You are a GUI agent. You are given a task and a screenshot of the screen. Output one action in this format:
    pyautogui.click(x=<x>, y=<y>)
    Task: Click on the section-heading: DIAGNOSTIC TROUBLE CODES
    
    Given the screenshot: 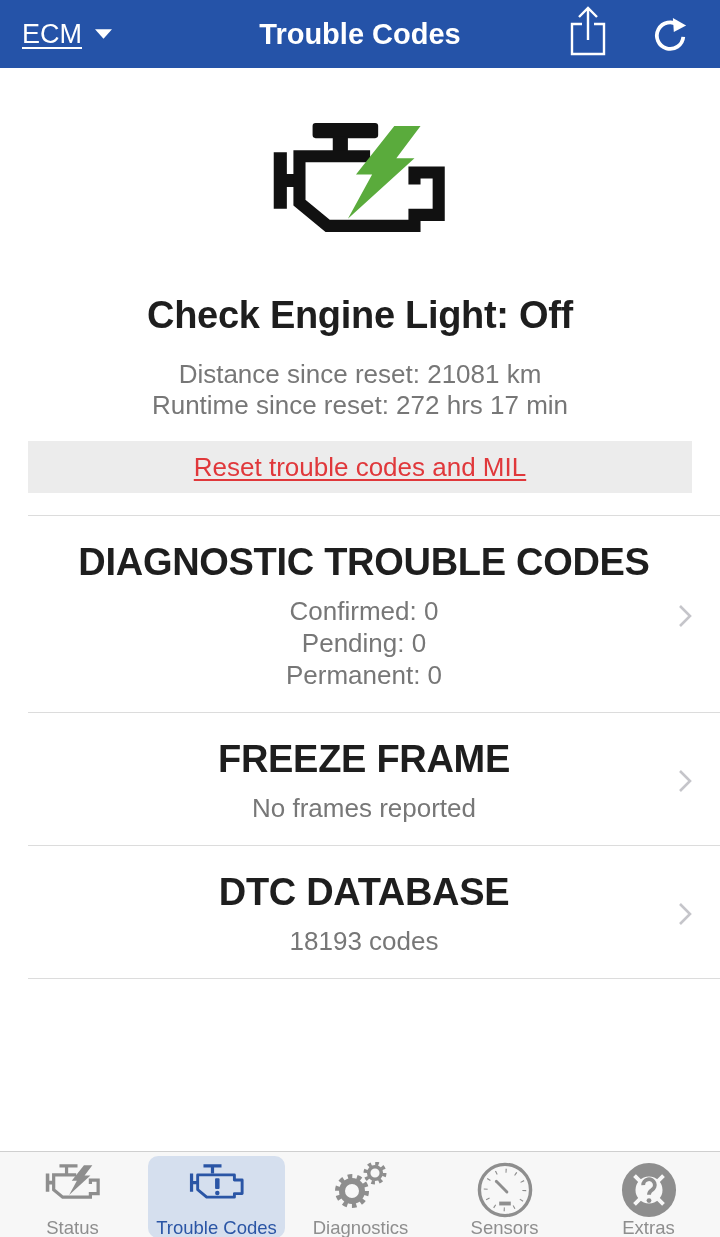 What is the action you would take?
    pyautogui.click(x=364, y=562)
    